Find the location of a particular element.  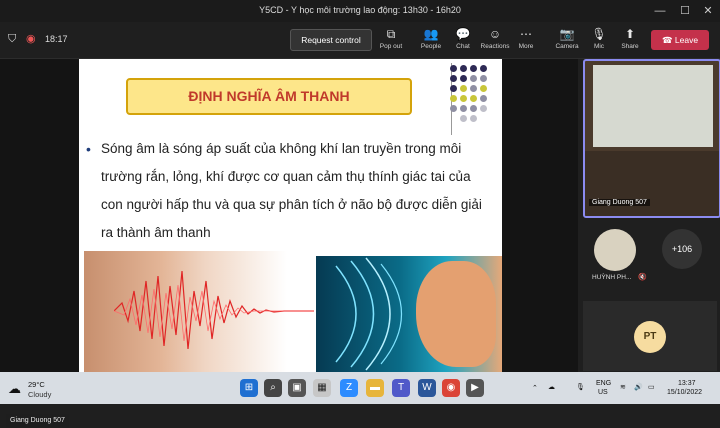

mic-button: 🎙 Mic is located at coordinates (599, 41).